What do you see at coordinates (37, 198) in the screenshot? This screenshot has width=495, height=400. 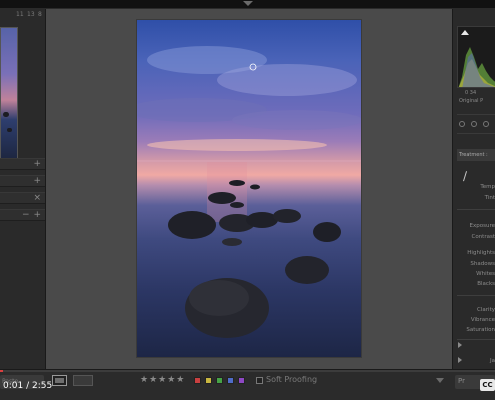 I see `clear-icon: ×` at bounding box center [37, 198].